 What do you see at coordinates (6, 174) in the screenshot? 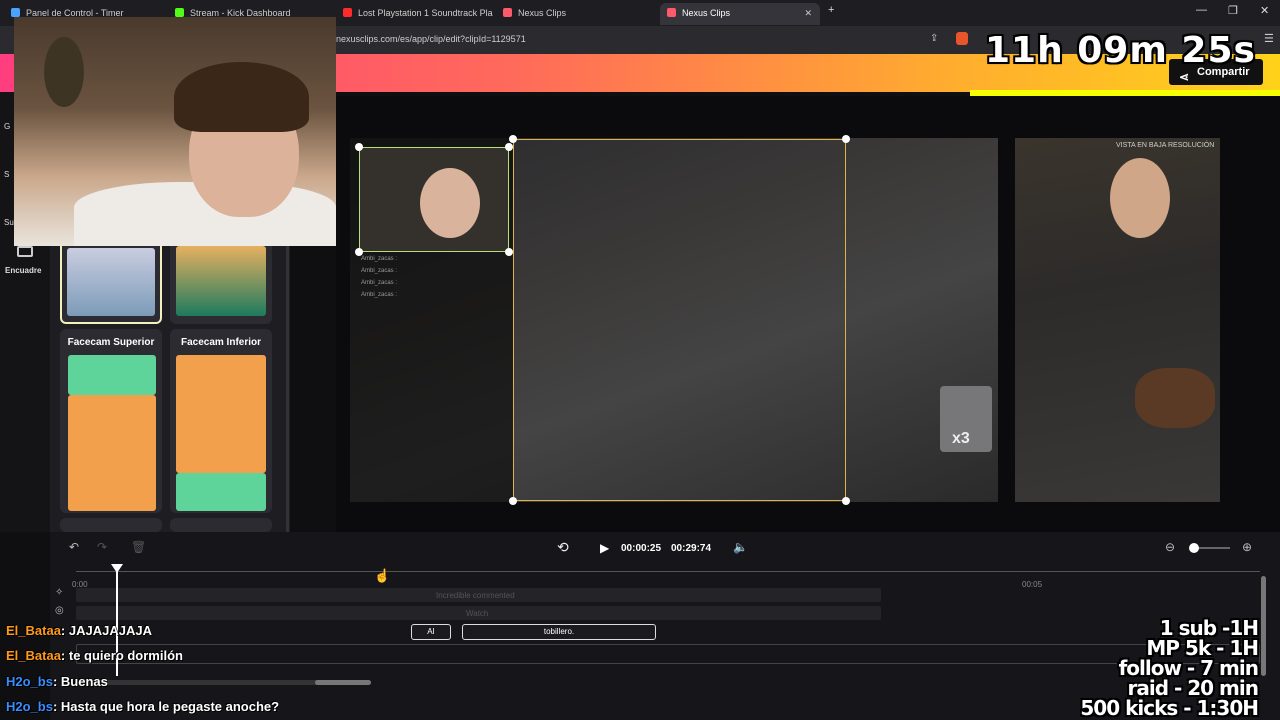
I see `rail-item-label: S` at bounding box center [6, 174].